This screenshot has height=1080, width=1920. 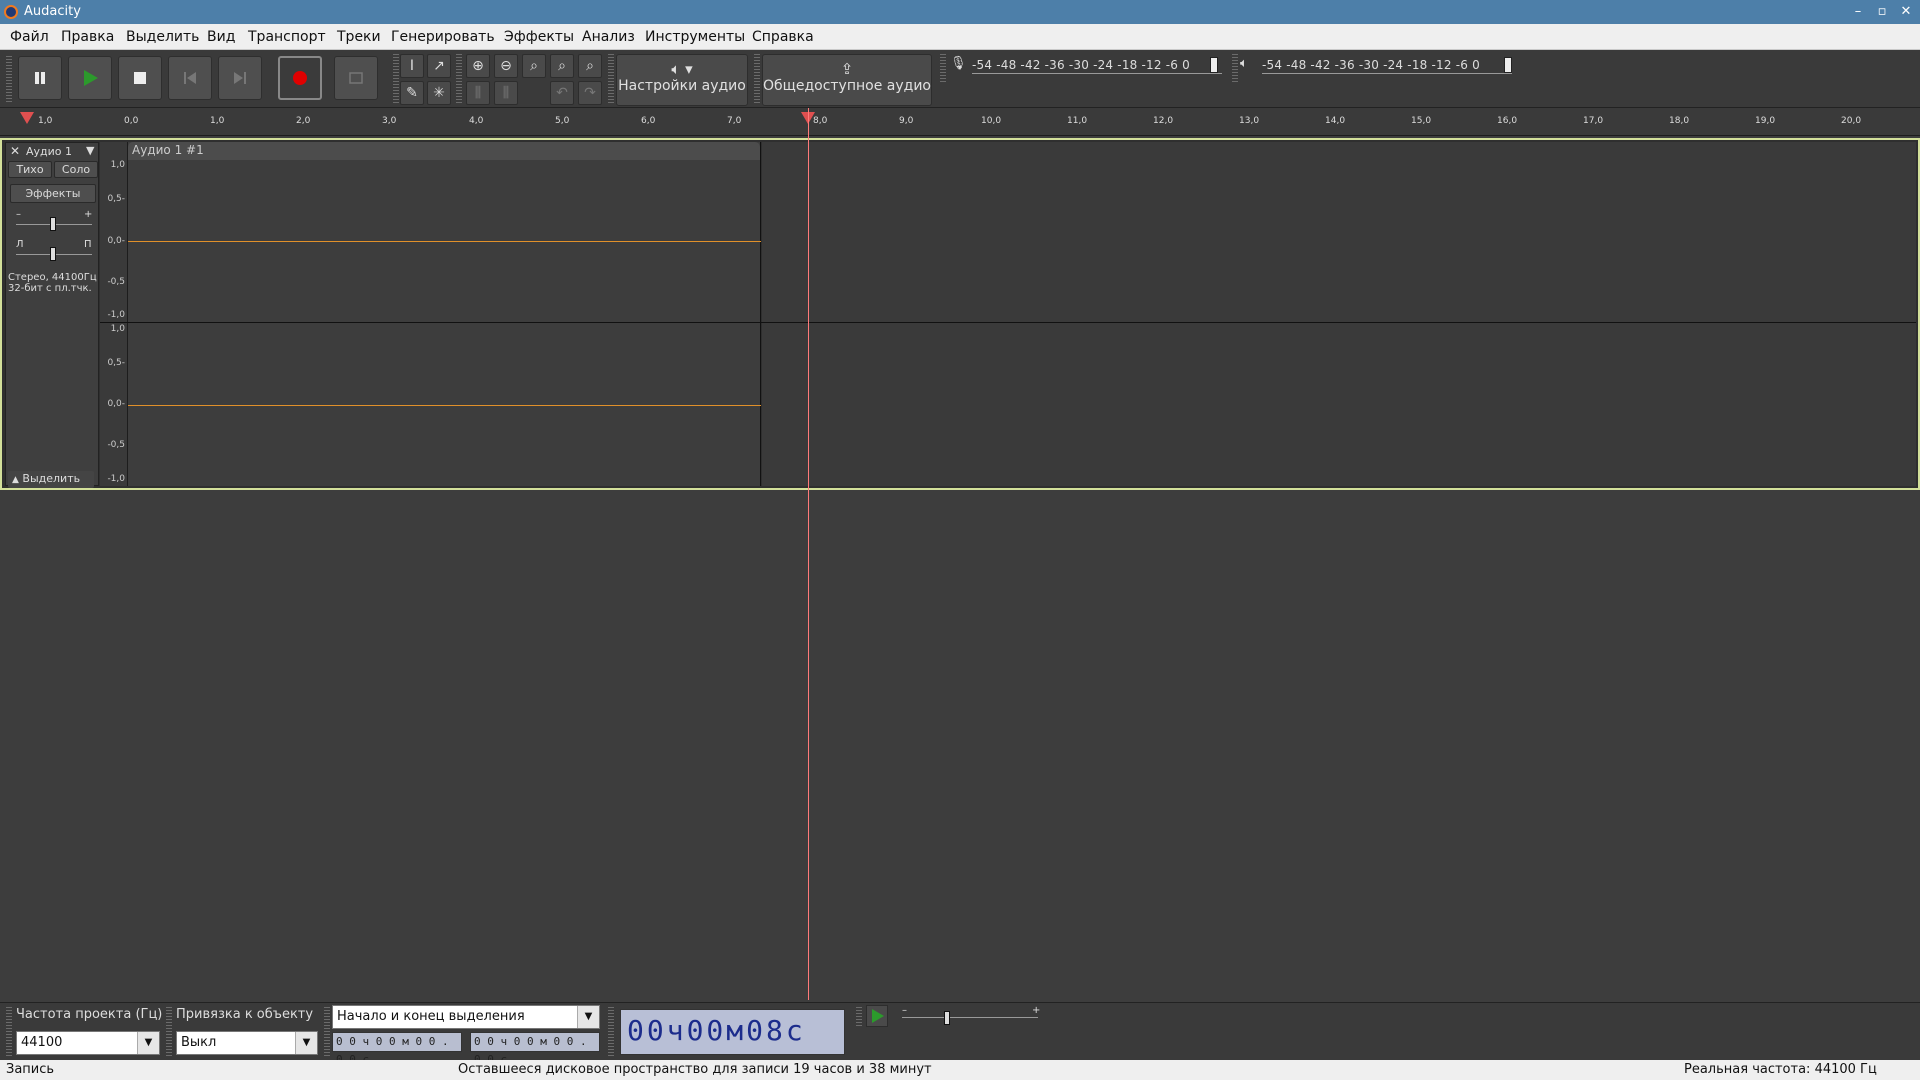 I want to click on maximize-button: ▫, so click(x=1882, y=12).